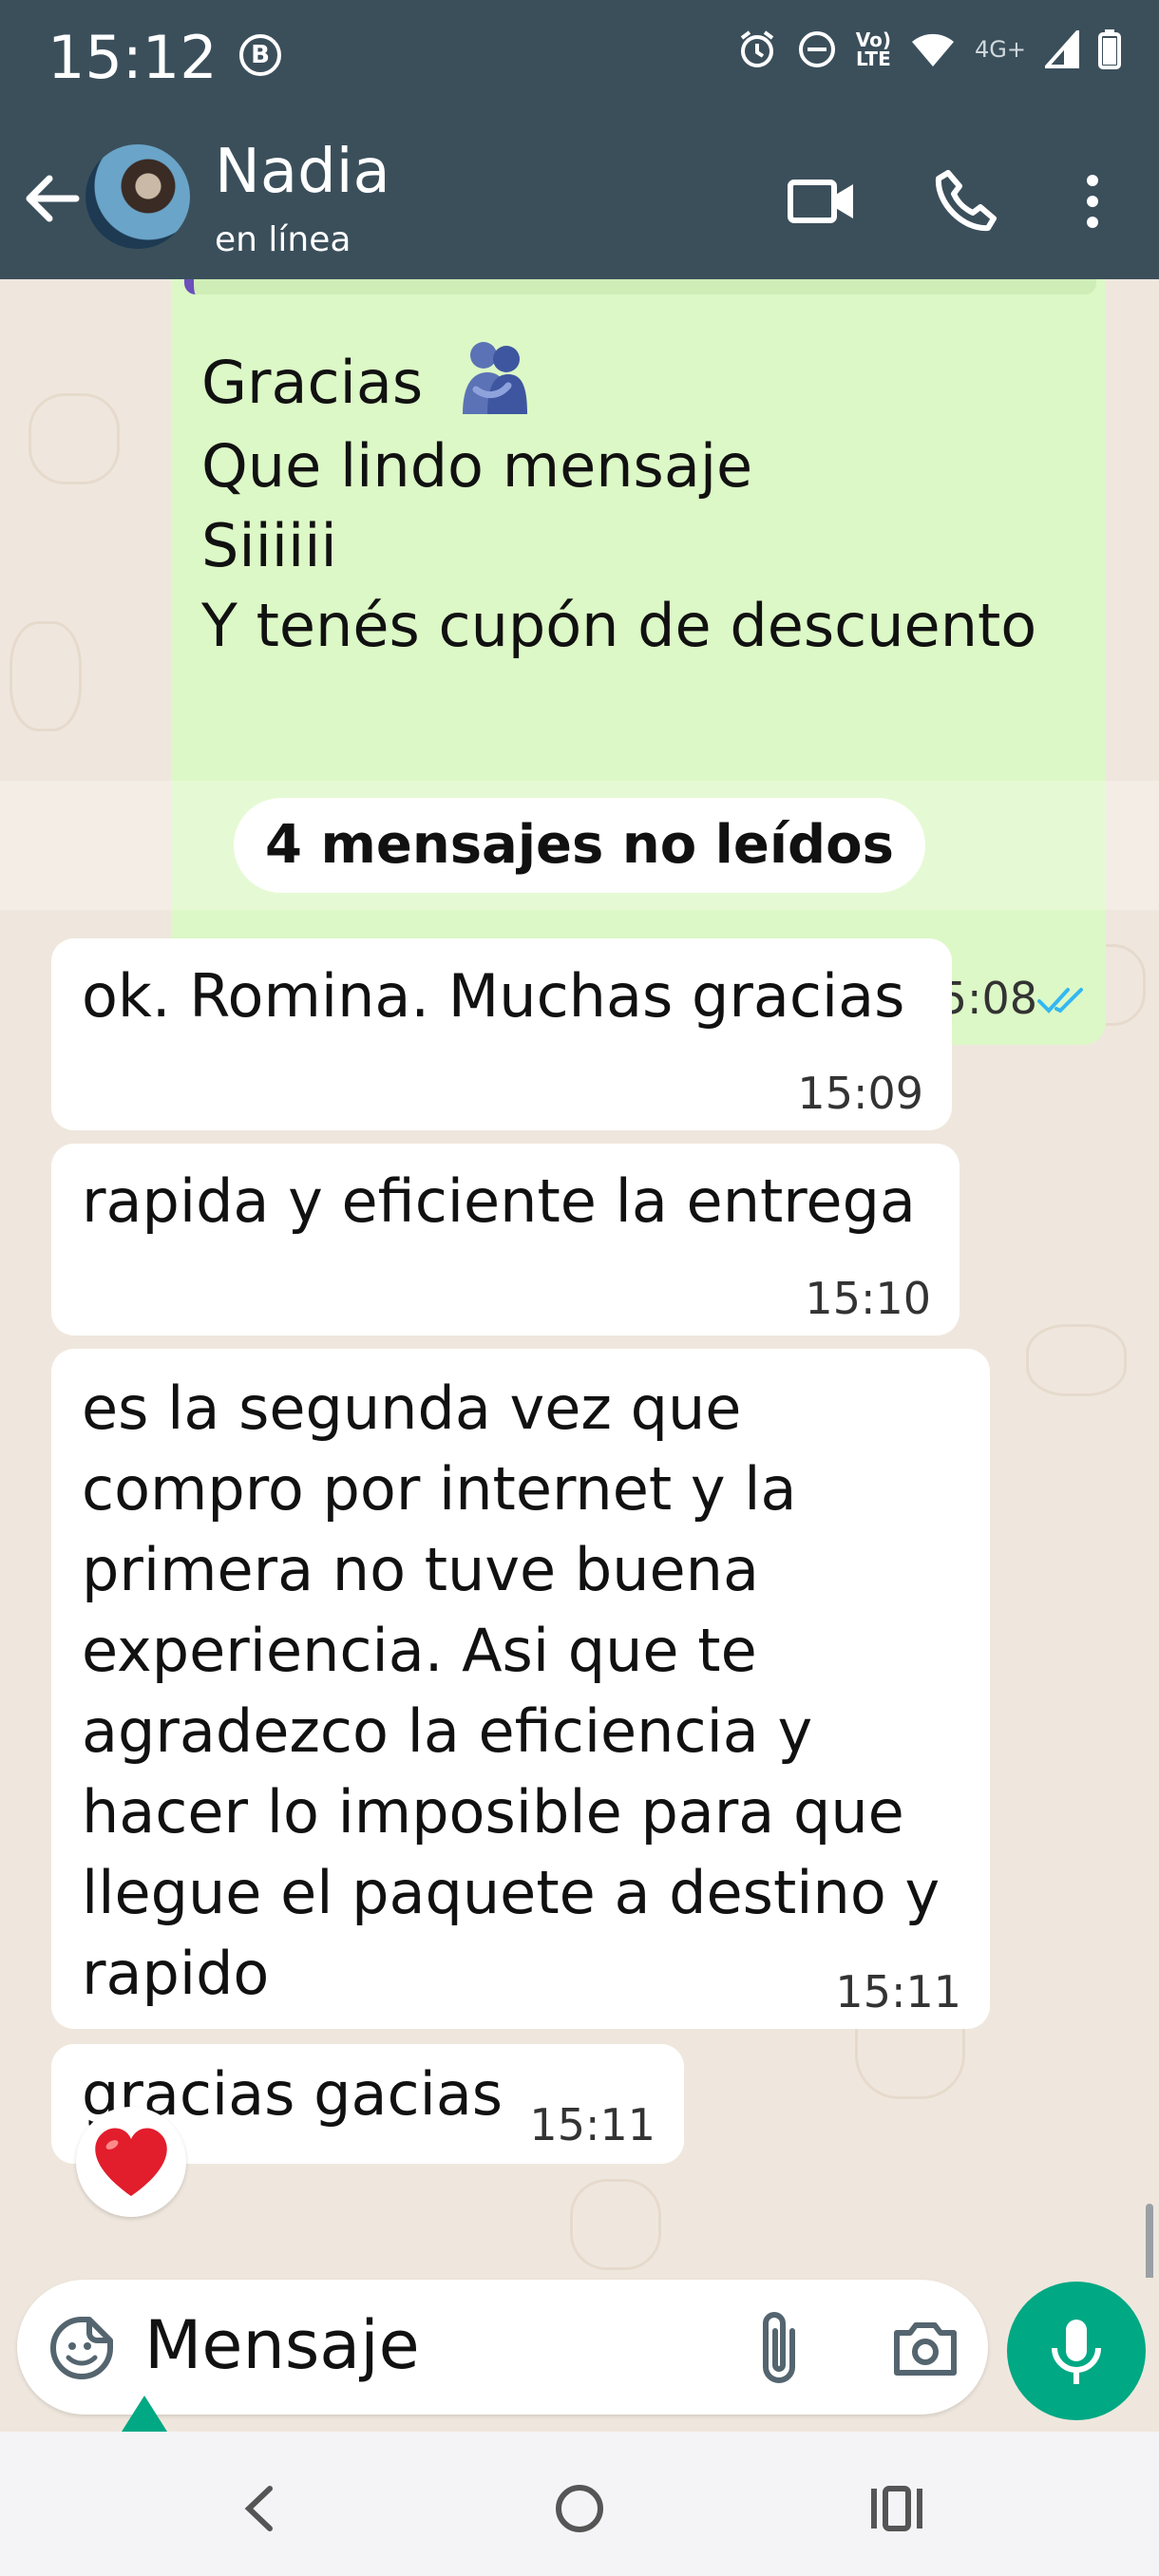 This screenshot has width=1159, height=2576. Describe the element at coordinates (269, 545) in the screenshot. I see `message-line: Siiiiii` at that location.